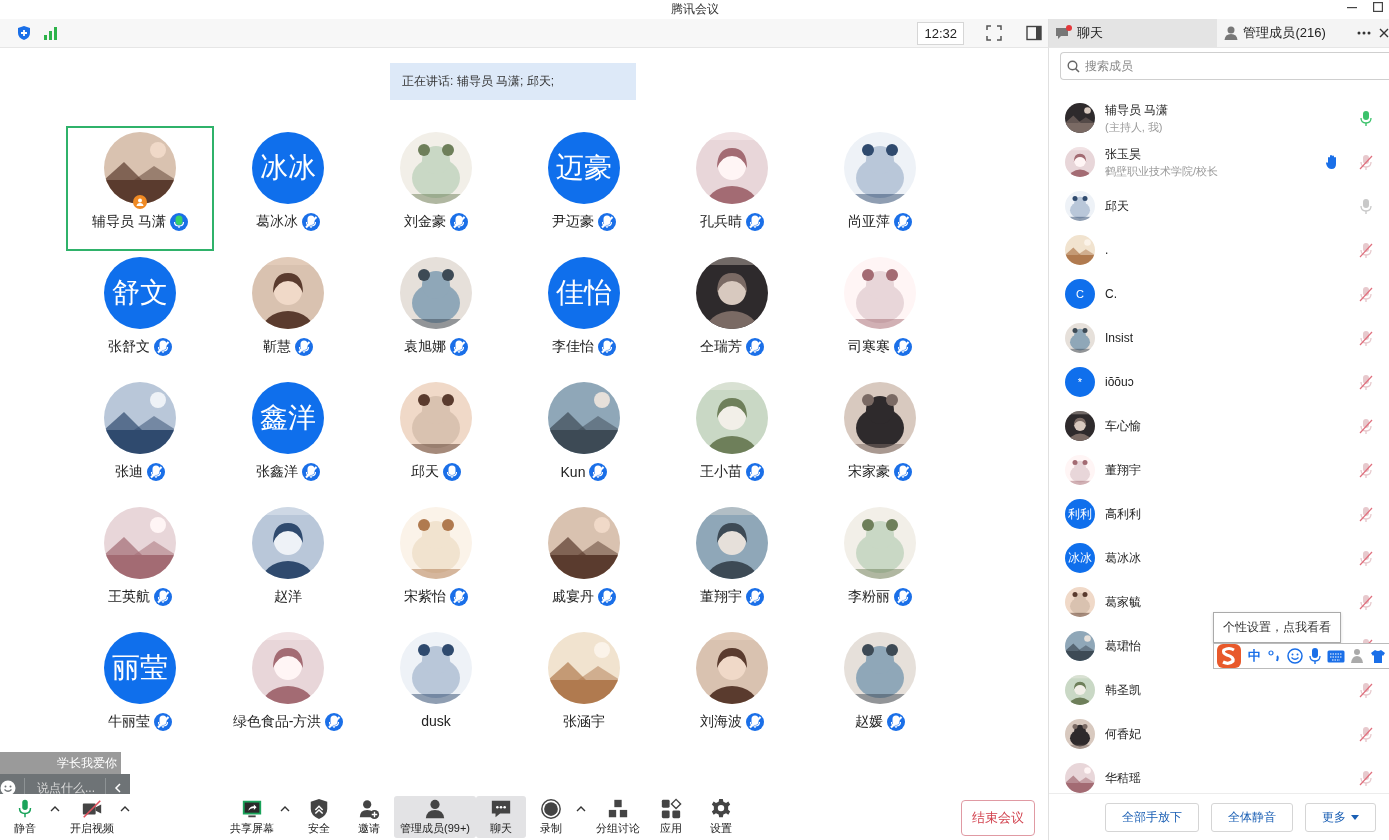  I want to click on member-row: 韩圣凯, so click(1219, 690).